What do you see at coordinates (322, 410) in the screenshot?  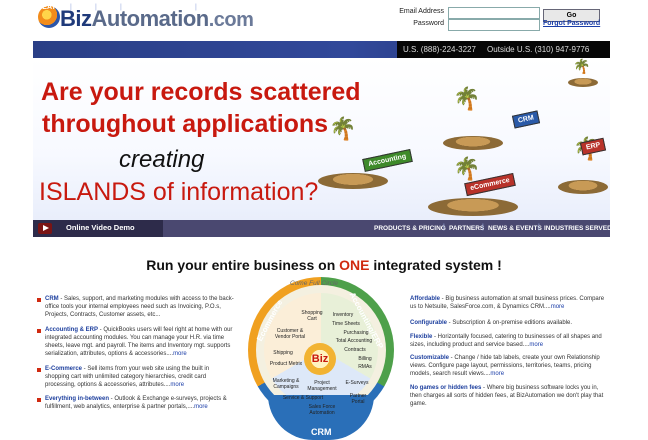 I see `wheel-item: Sales Force Automation` at bounding box center [322, 410].